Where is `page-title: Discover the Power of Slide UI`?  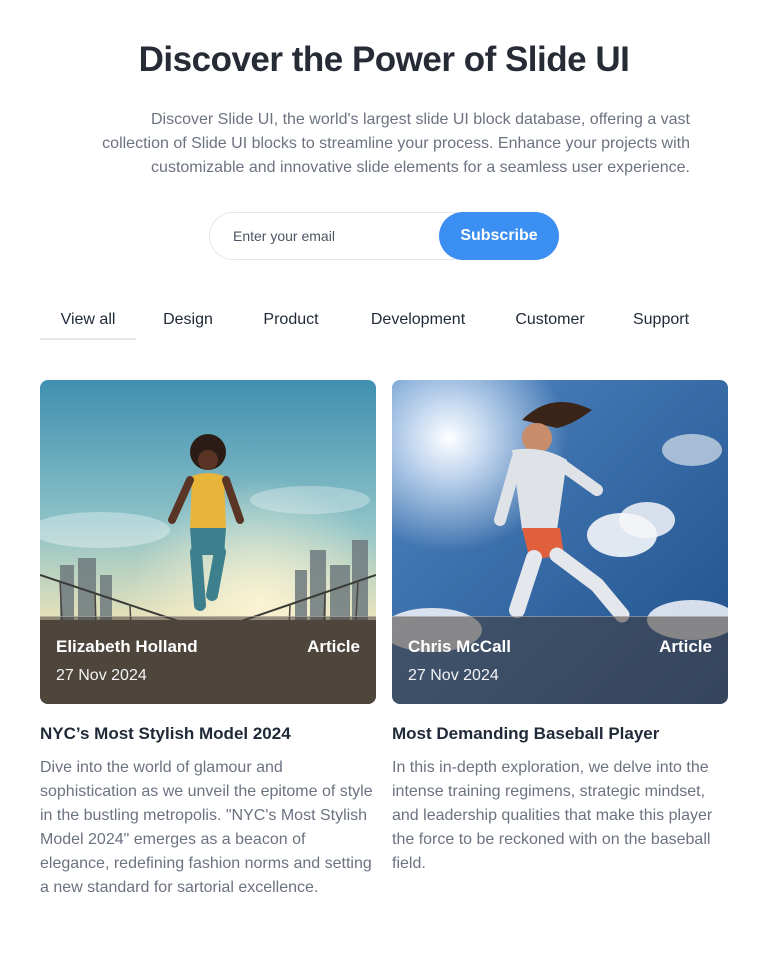 page-title: Discover the Power of Slide UI is located at coordinates (384, 59).